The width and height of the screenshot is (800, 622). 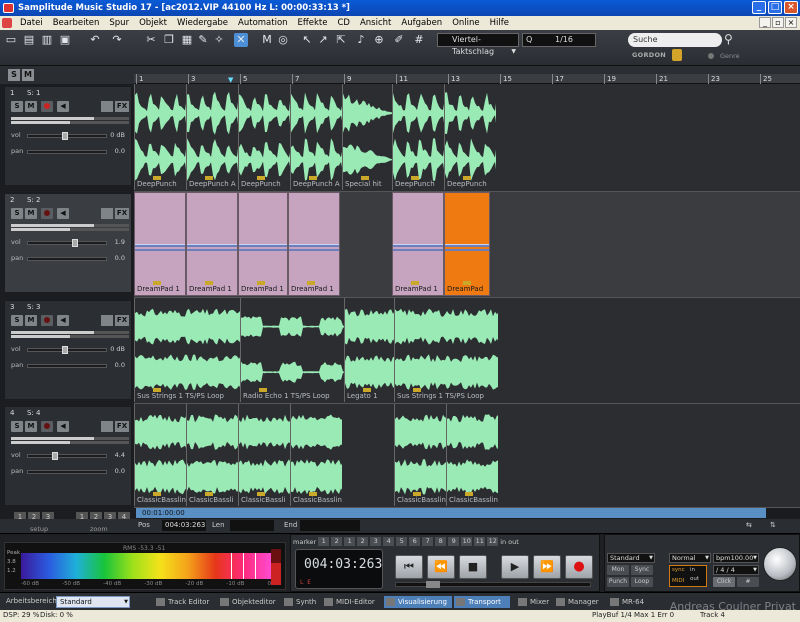 What do you see at coordinates (579, 567) in the screenshot?
I see `record-button: ●` at bounding box center [579, 567].